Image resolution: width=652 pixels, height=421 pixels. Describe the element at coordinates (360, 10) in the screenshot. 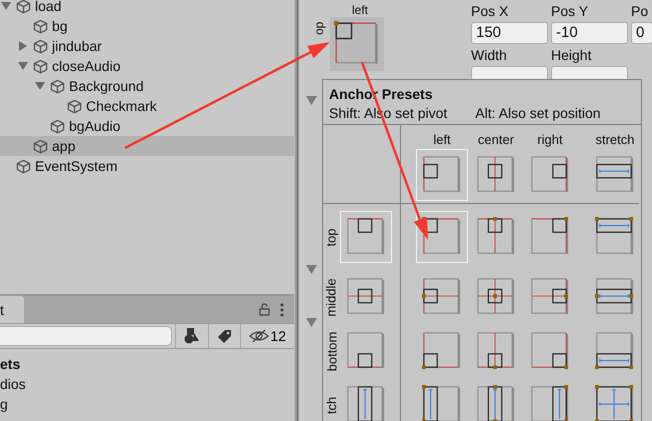

I see `anchor-column-label: left` at that location.